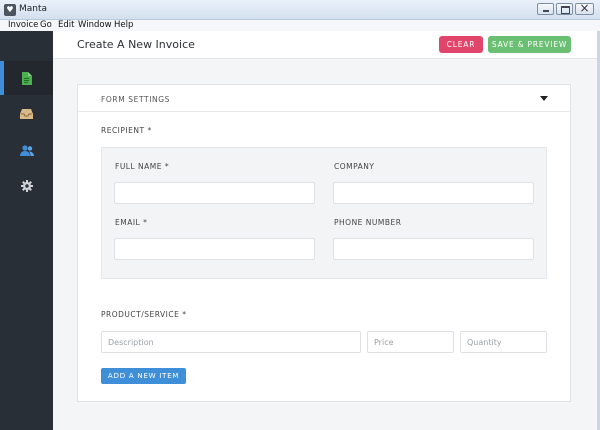 The height and width of the screenshot is (430, 600). What do you see at coordinates (95, 25) in the screenshot?
I see `menu-window: Window` at bounding box center [95, 25].